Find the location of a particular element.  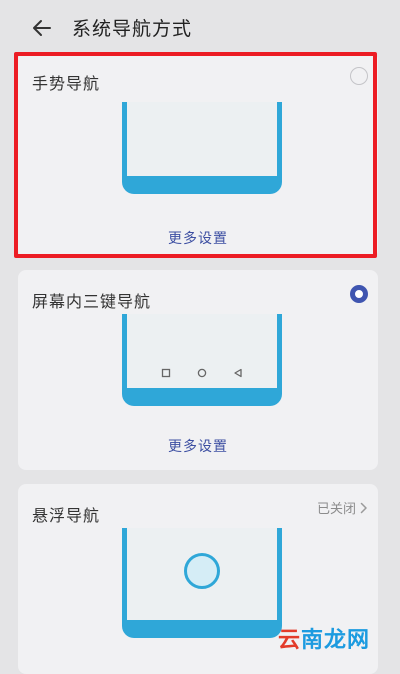

page-title: 系统导航方式 is located at coordinates (132, 29).